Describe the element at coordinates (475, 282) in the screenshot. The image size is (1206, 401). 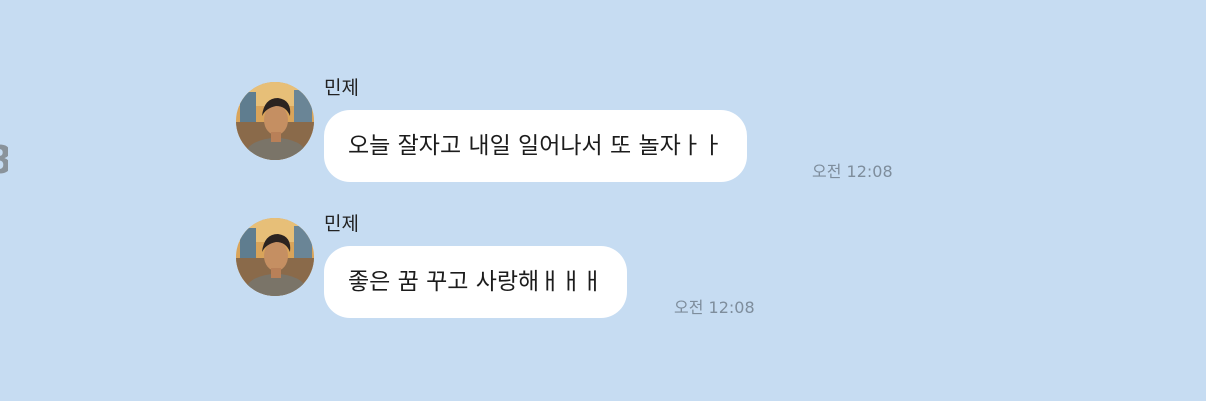
I see `message-bubble: 좋은 꿈 꾸고 사랑해ㅐㅐㅐ` at that location.